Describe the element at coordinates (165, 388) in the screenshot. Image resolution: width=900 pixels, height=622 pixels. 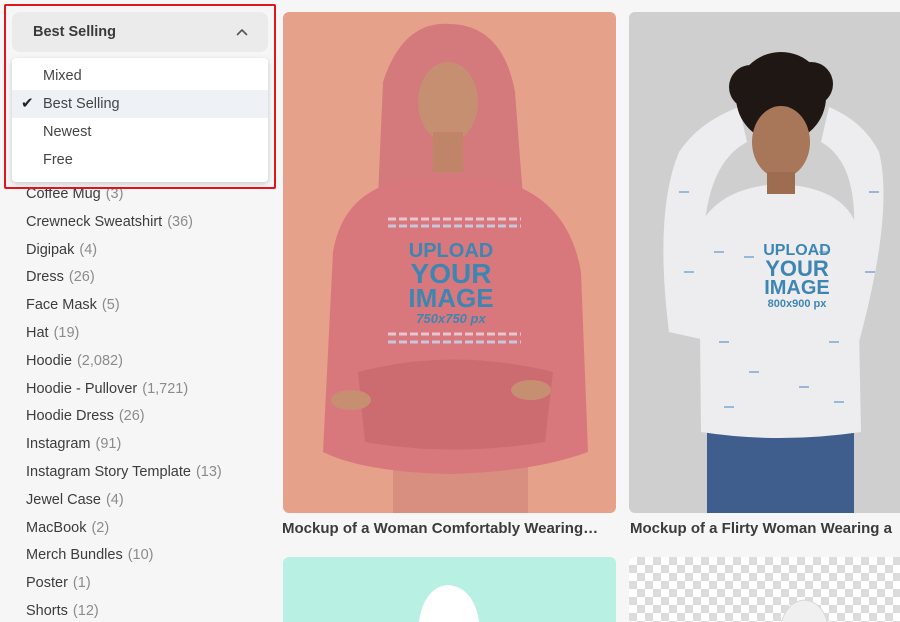
I see `category-count: (1,721)` at that location.